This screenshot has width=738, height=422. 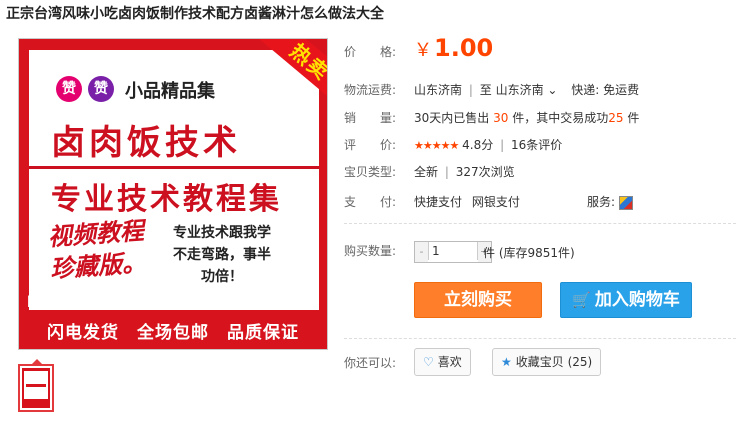 What do you see at coordinates (452, 118) in the screenshot?
I see `sales-prefix: 30天内已售出` at bounding box center [452, 118].